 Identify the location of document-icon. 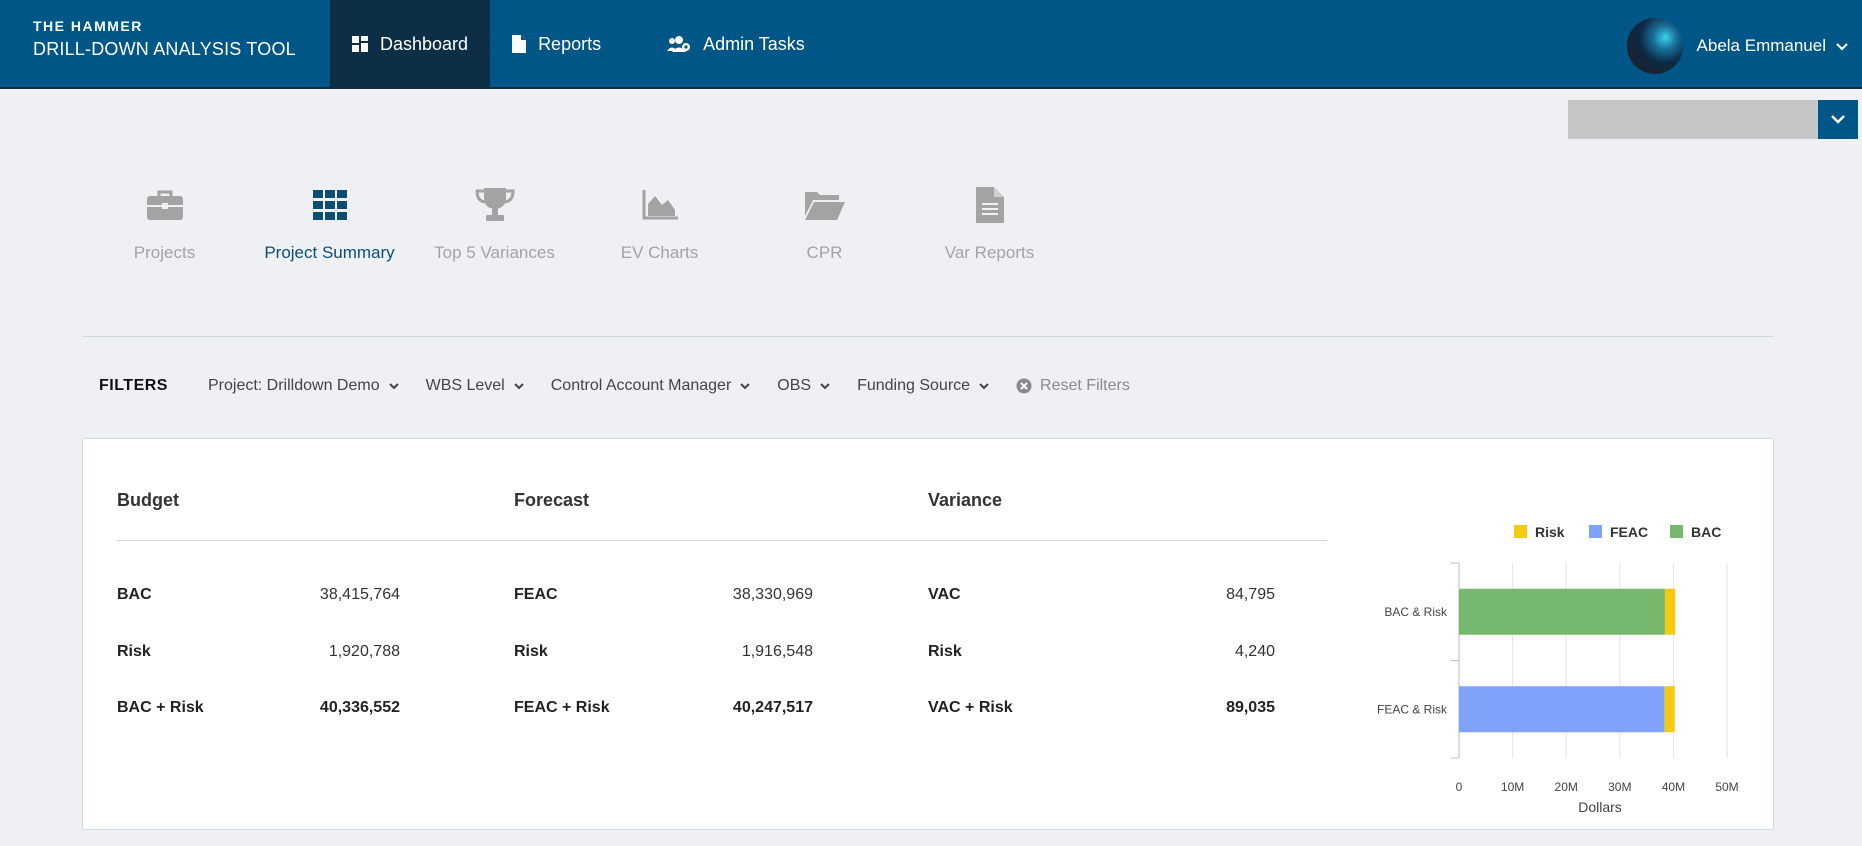
(989, 205).